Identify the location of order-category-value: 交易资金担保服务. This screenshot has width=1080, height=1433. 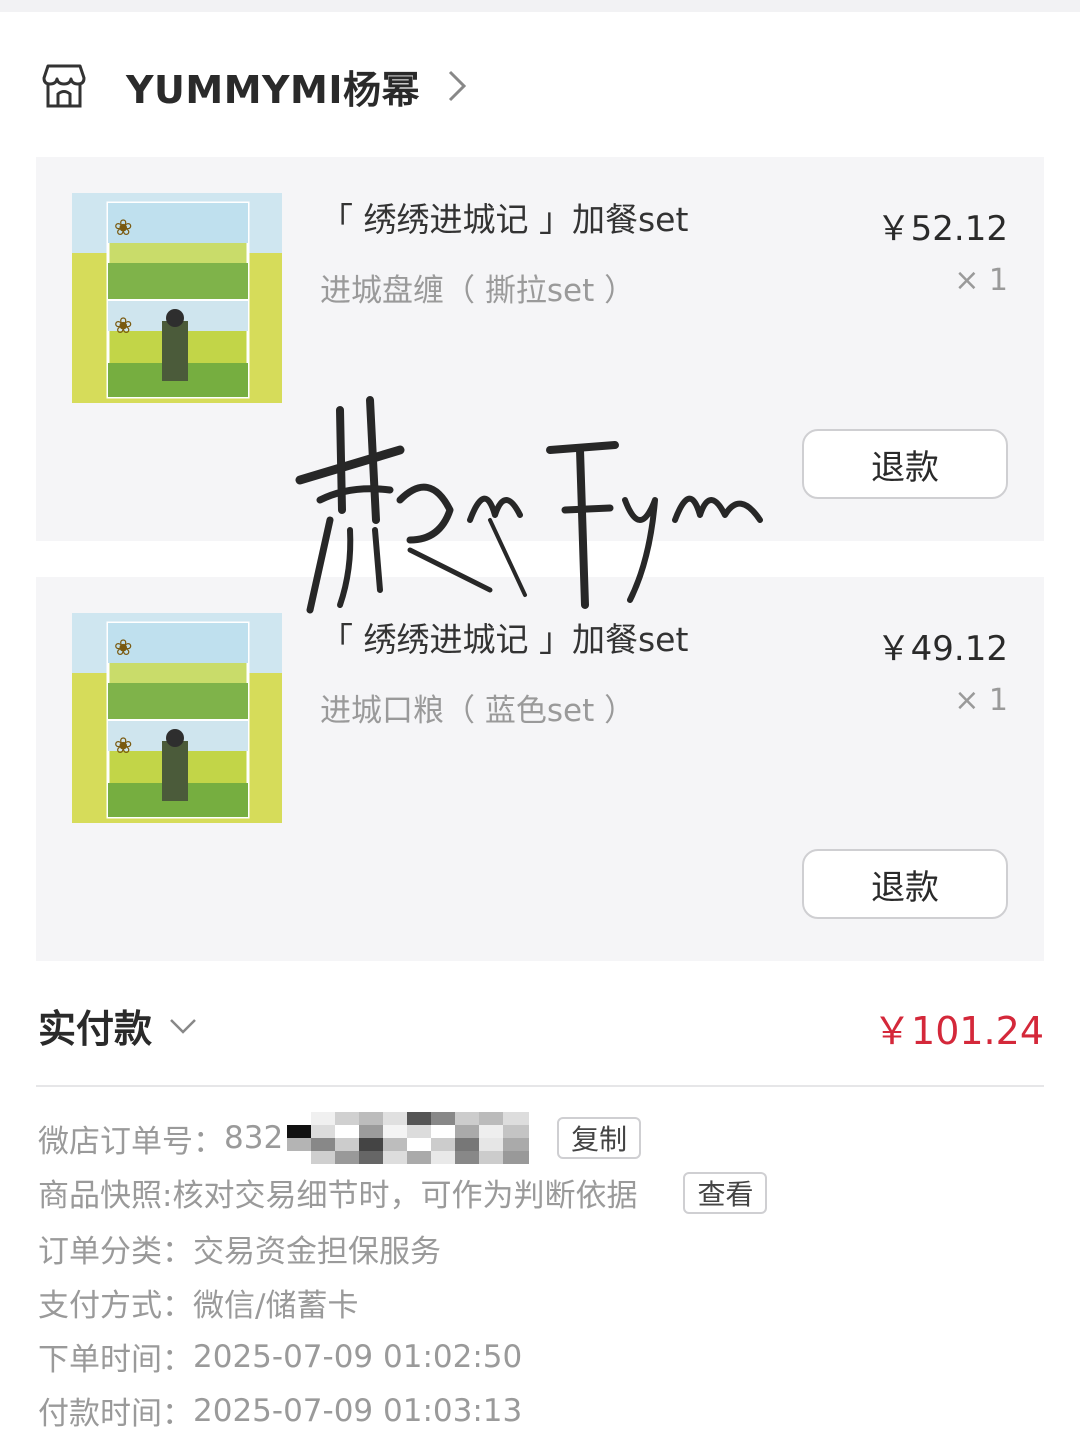
(317, 1252).